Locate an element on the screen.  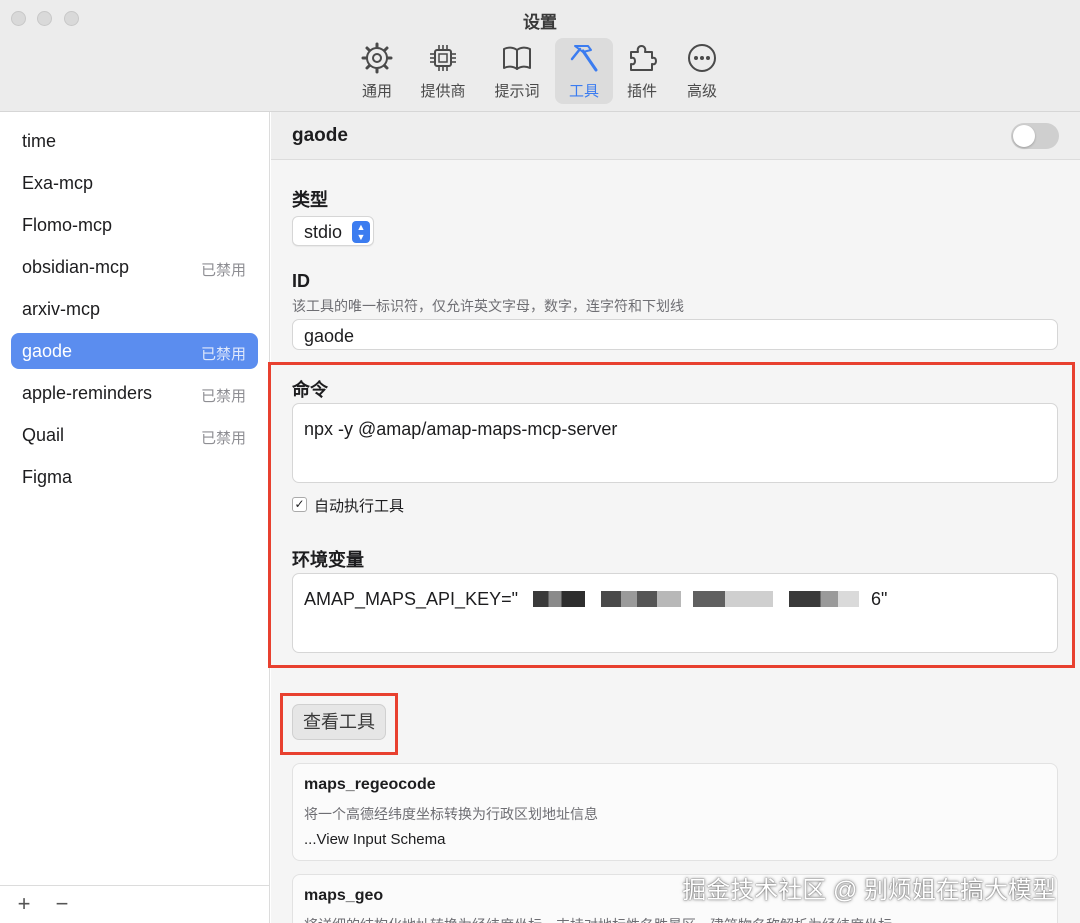
sidebar-item-label: Quail is located at coordinates (43, 435).